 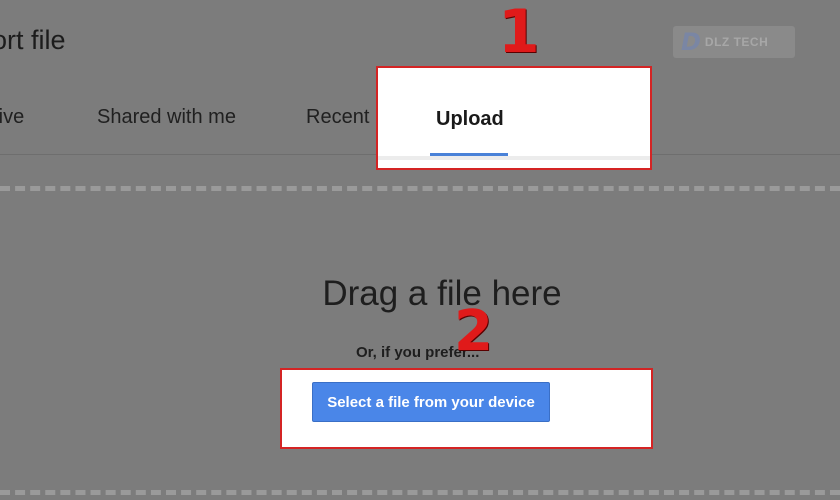 I want to click on tab-my-drive: rive, so click(x=12, y=117).